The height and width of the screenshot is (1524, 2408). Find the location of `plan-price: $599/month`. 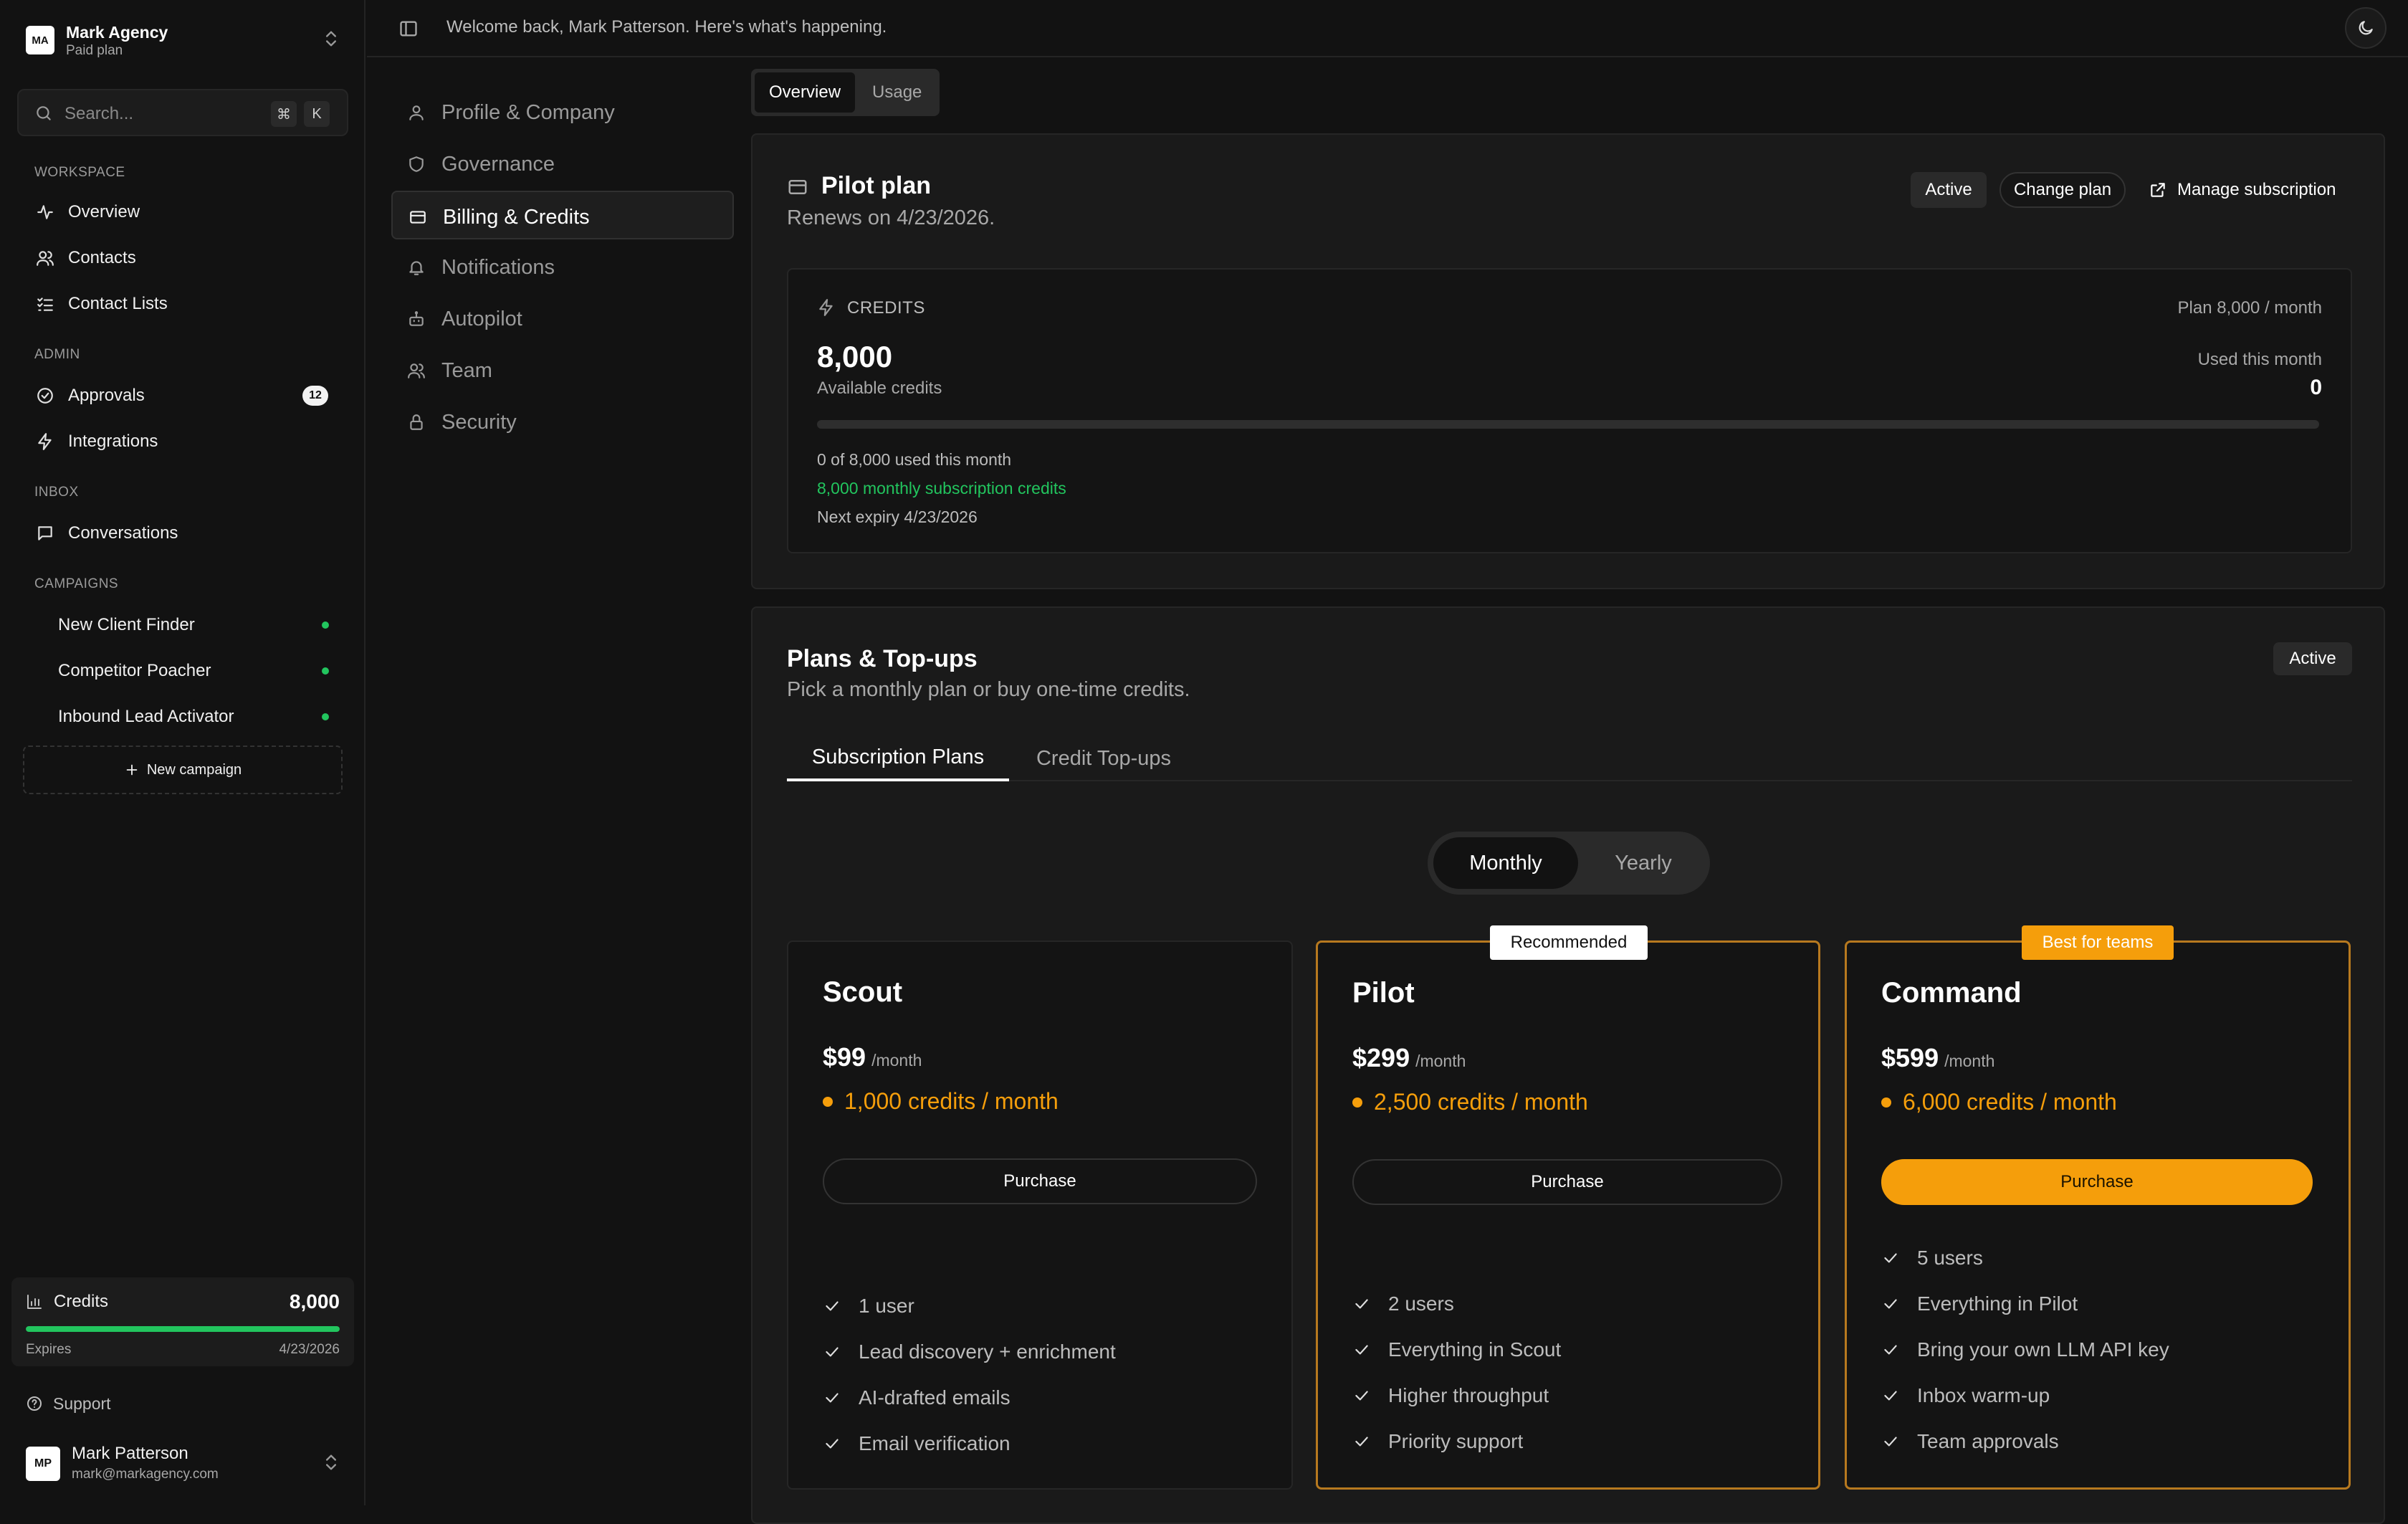

plan-price: $599/month is located at coordinates (1937, 1058).